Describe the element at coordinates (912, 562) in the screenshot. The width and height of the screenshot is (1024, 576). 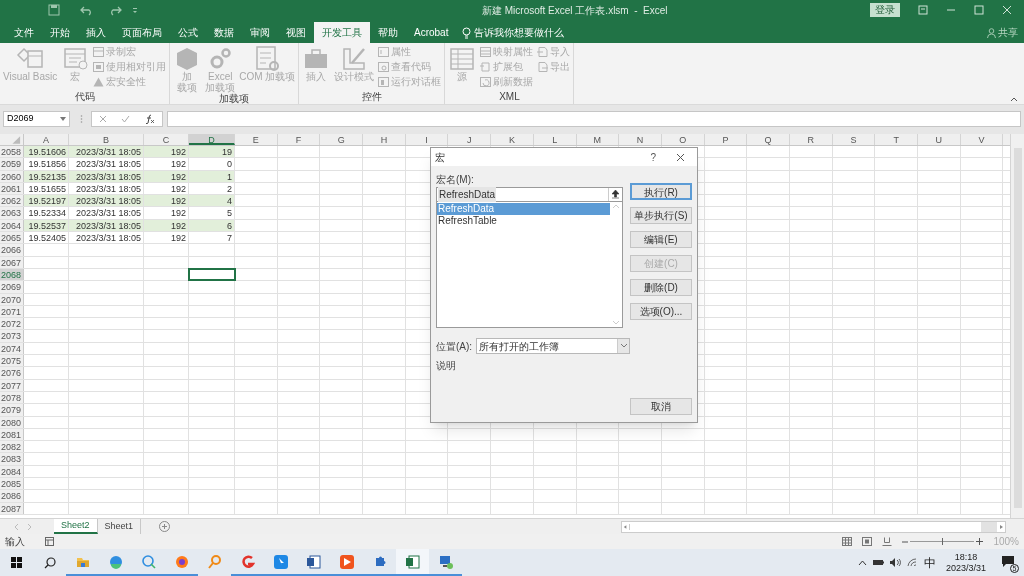
I see `wifi-icon` at that location.